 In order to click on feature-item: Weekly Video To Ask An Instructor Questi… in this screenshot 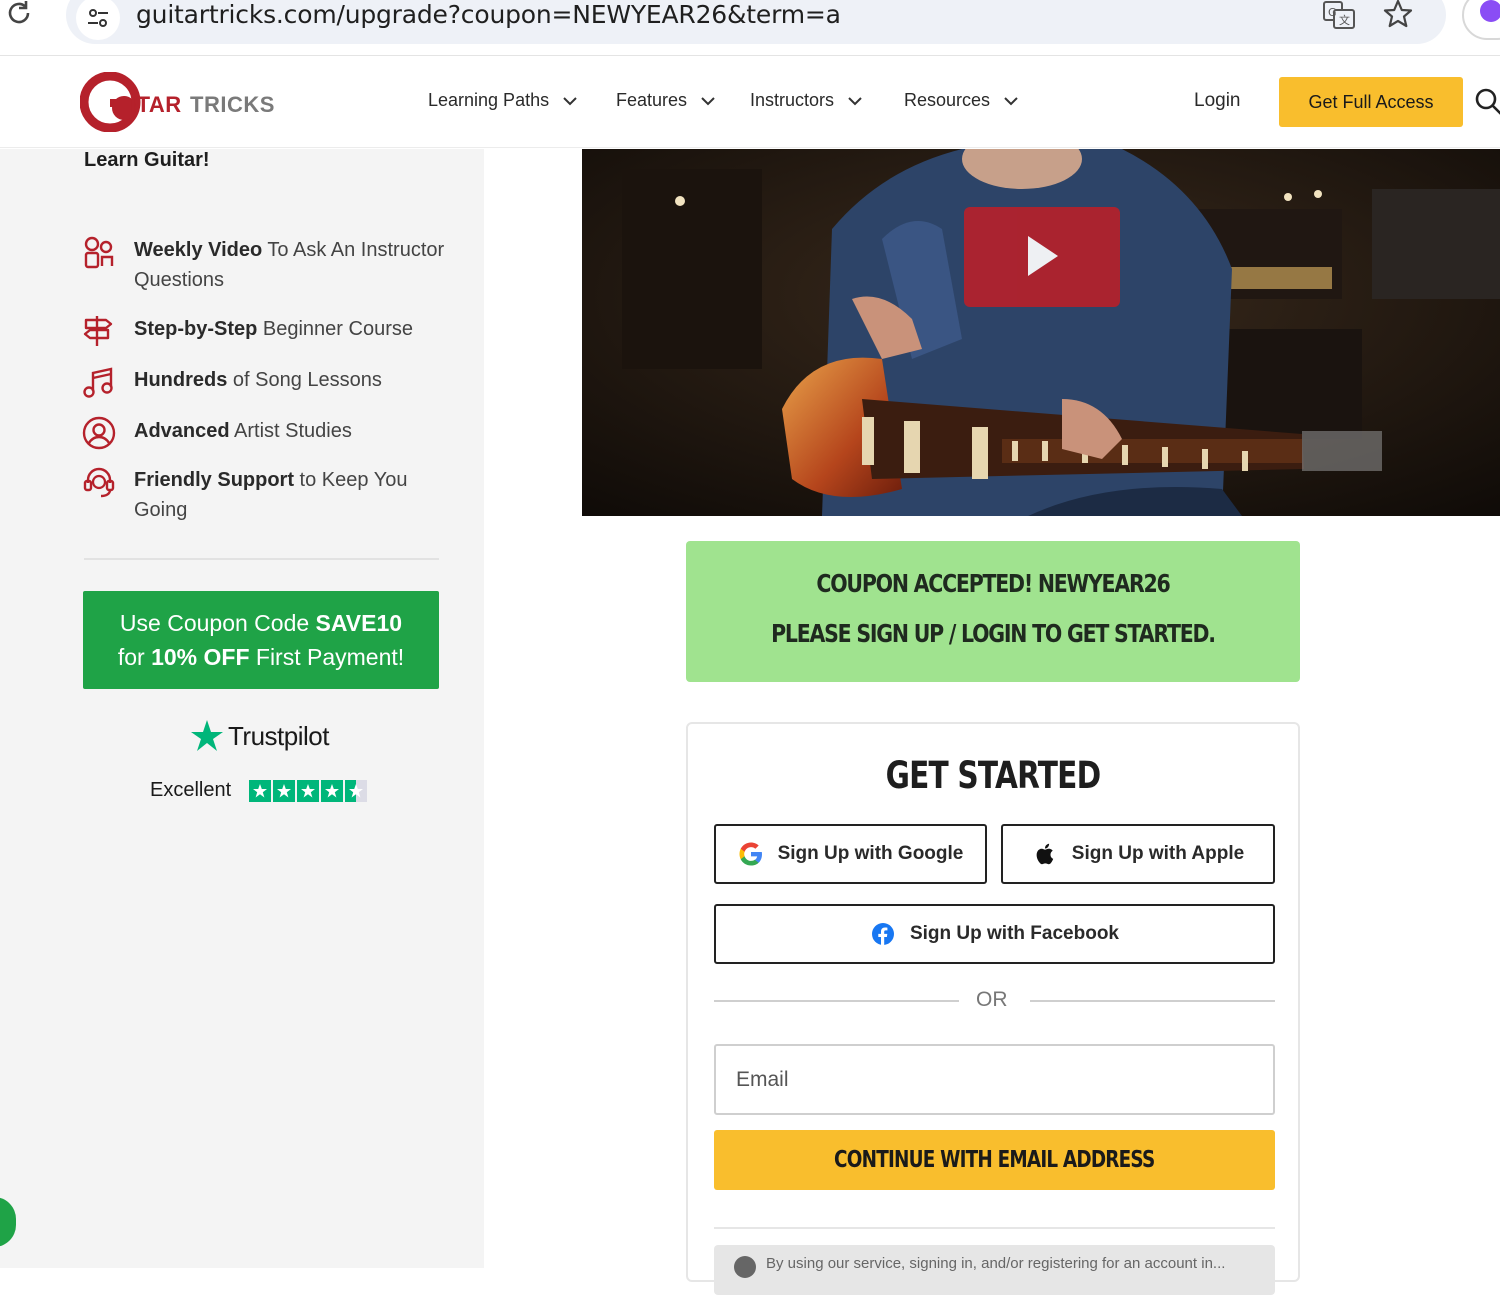, I will do `click(272, 265)`.